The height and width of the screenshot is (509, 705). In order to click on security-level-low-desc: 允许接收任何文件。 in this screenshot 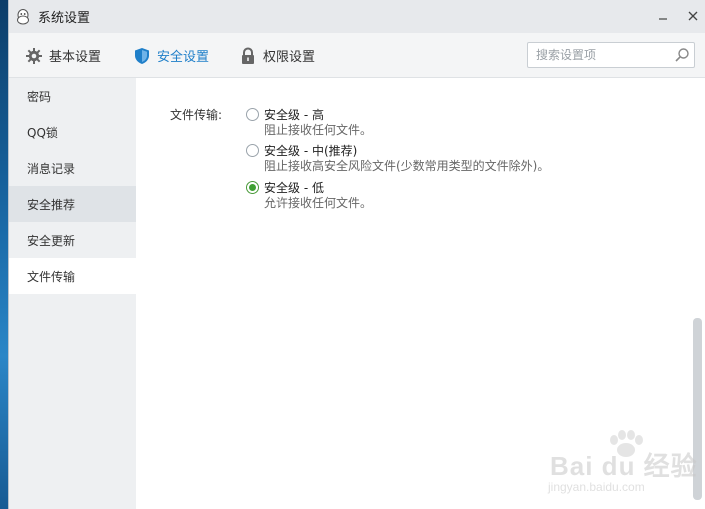, I will do `click(318, 203)`.